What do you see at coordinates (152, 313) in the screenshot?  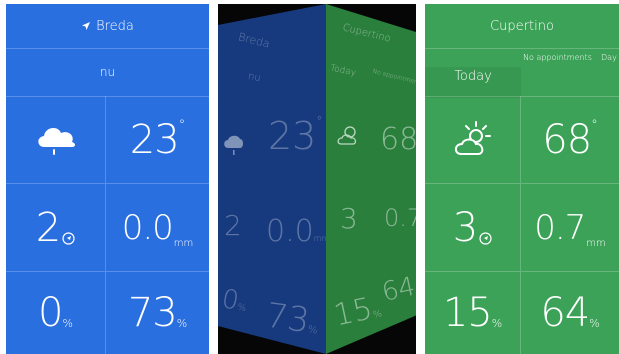 I see `humidity-value: 73` at bounding box center [152, 313].